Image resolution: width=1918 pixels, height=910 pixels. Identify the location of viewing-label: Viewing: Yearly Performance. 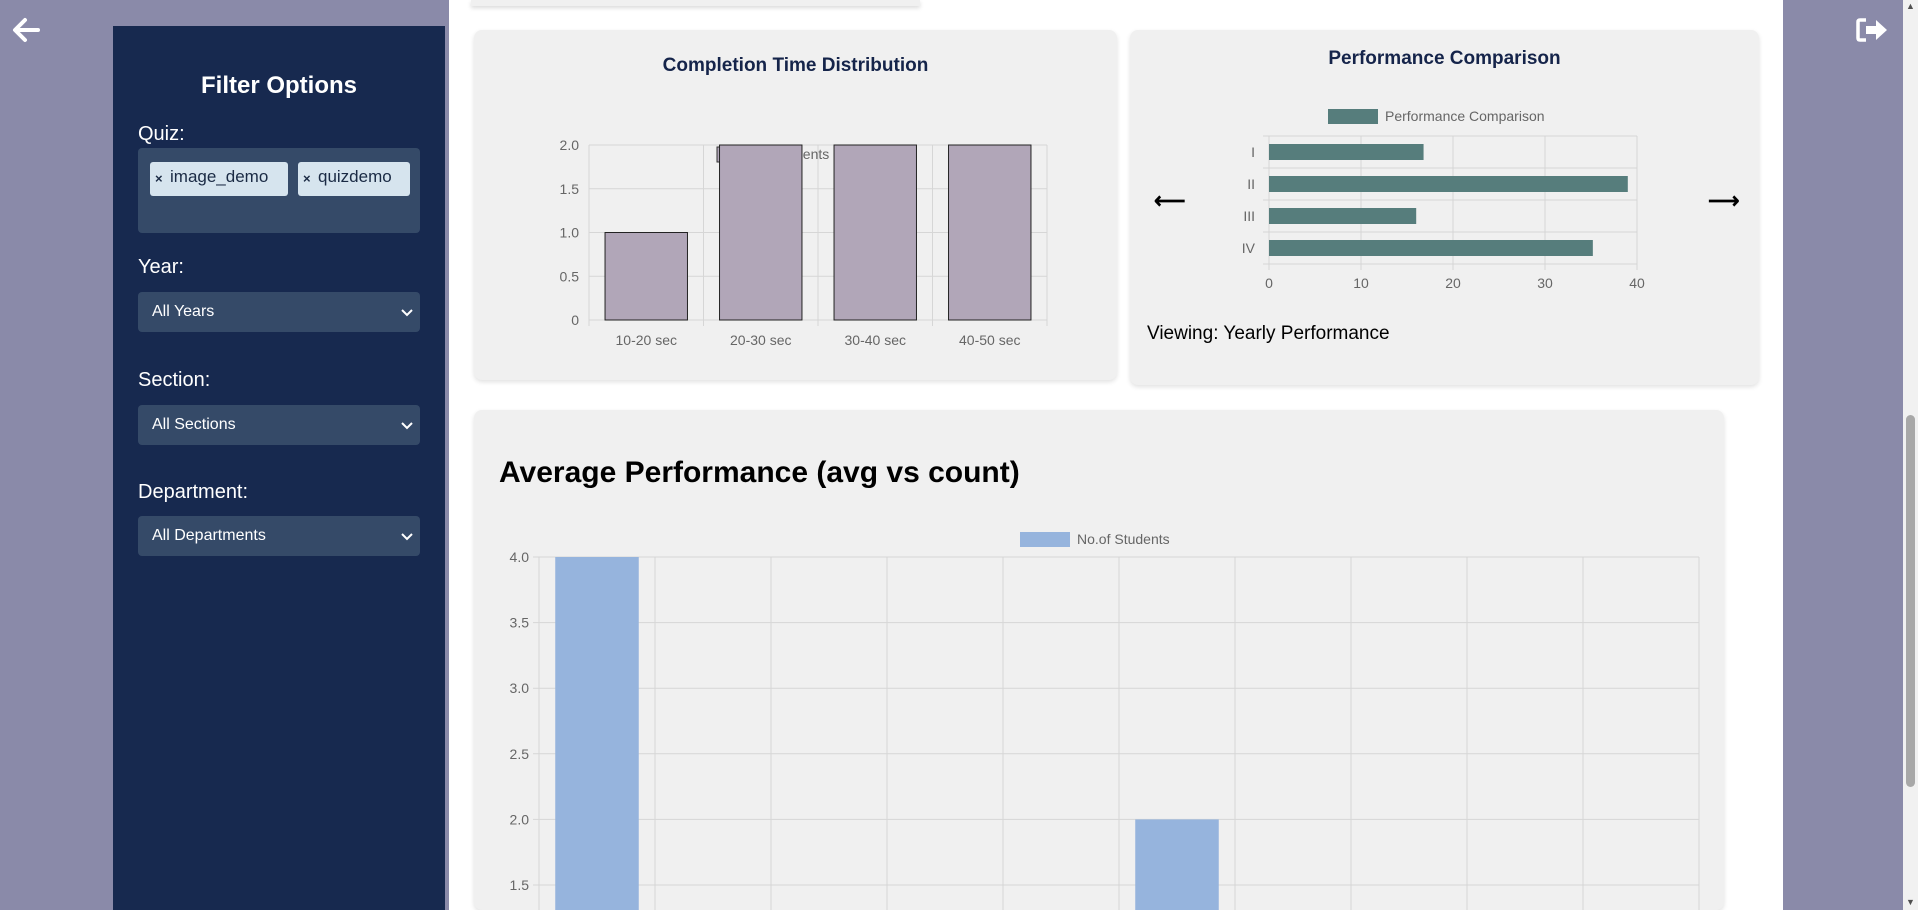
(1268, 333).